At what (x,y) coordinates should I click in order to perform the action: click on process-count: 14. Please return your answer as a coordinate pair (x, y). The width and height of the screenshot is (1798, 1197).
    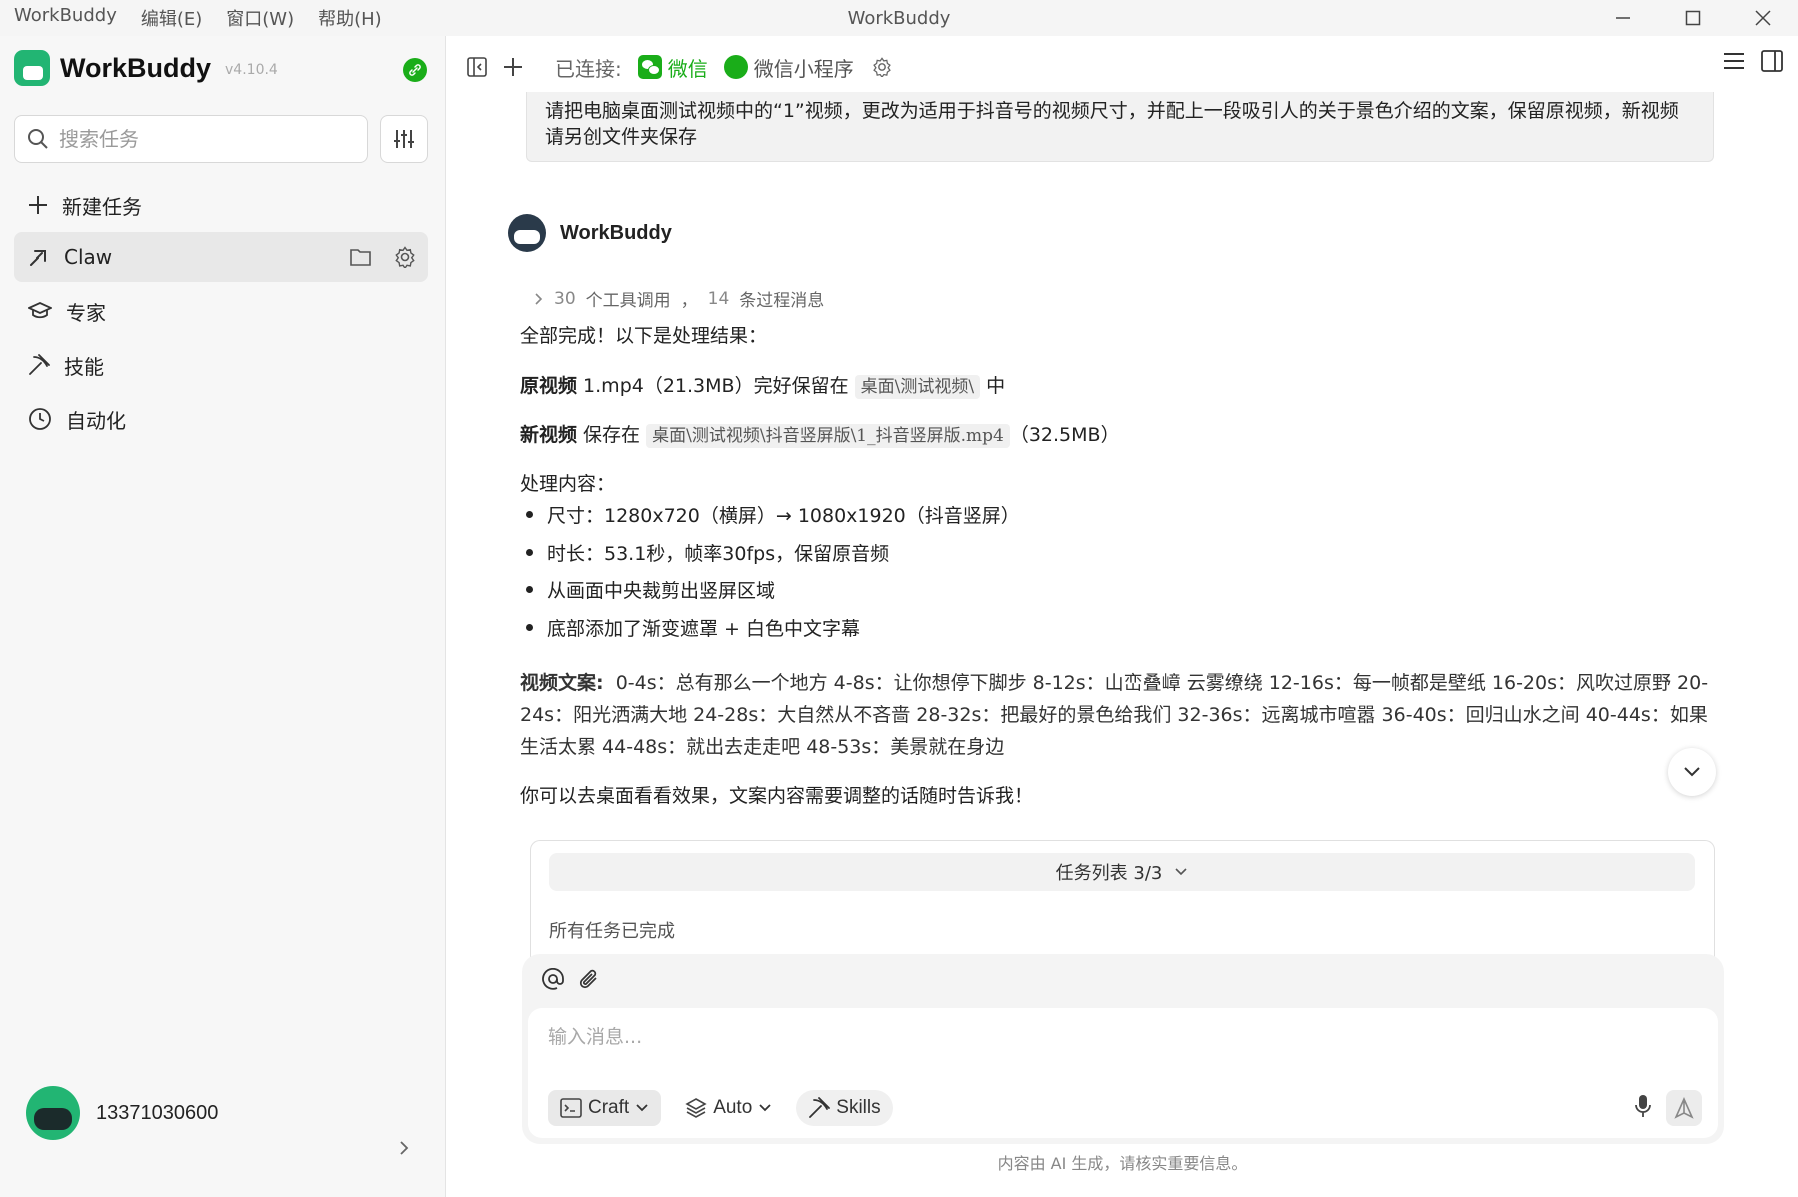
    Looking at the image, I should click on (718, 298).